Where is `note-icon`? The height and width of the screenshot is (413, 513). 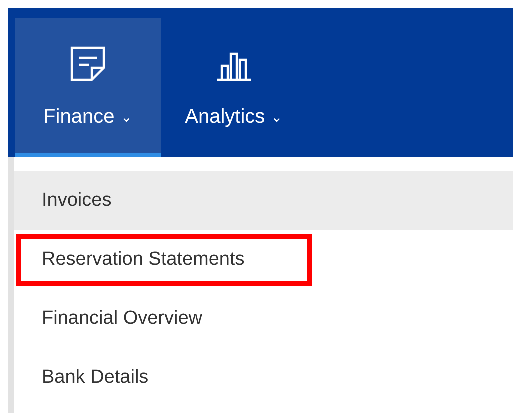
note-icon is located at coordinates (88, 64).